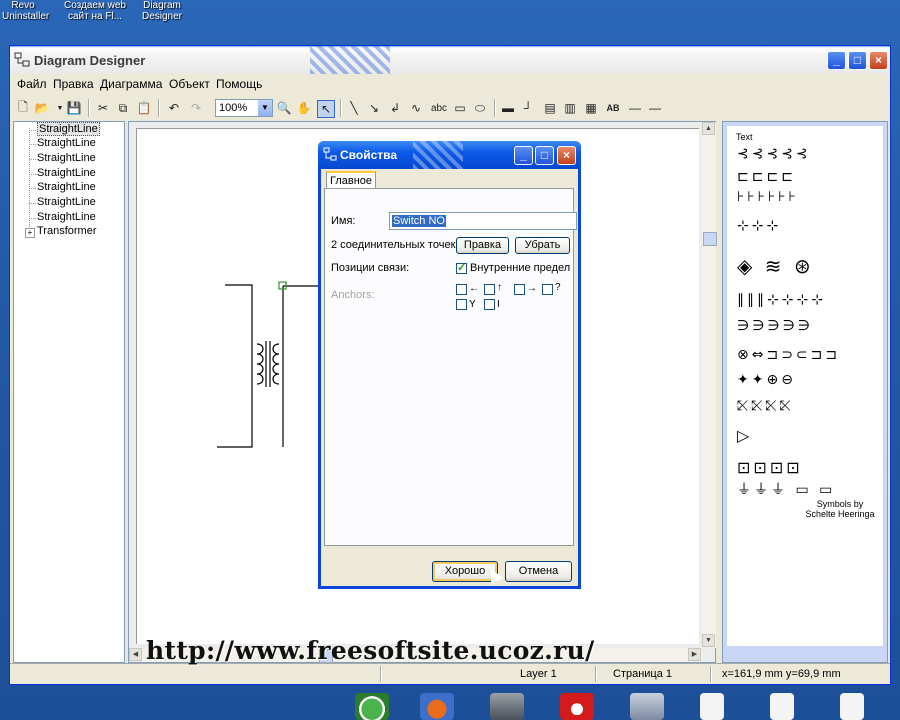  What do you see at coordinates (472, 304) in the screenshot?
I see `y-anchor-icon: Y` at bounding box center [472, 304].